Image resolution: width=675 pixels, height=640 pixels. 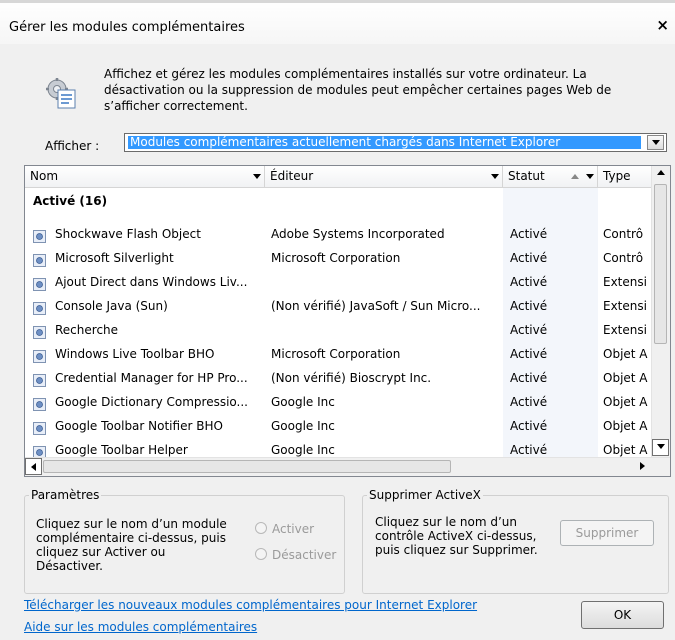 I want to click on disable-radio: Désactiver, so click(x=295, y=555).